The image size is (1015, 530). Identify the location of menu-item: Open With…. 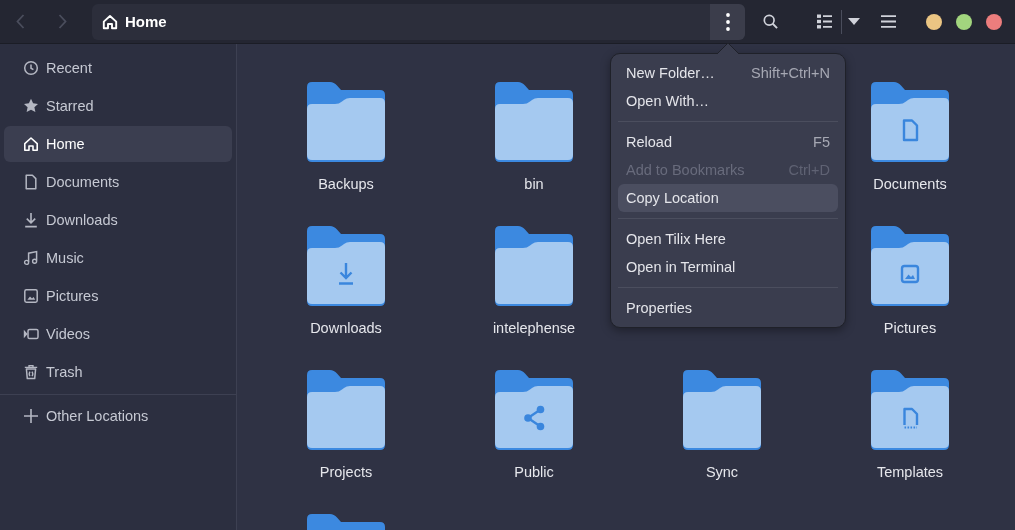
(728, 101).